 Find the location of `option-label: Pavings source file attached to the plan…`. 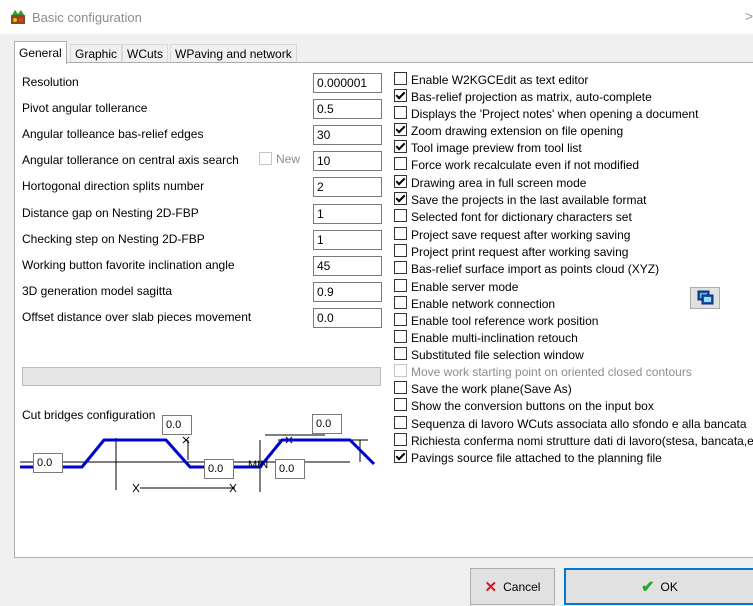

option-label: Pavings source file attached to the plan… is located at coordinates (536, 458).